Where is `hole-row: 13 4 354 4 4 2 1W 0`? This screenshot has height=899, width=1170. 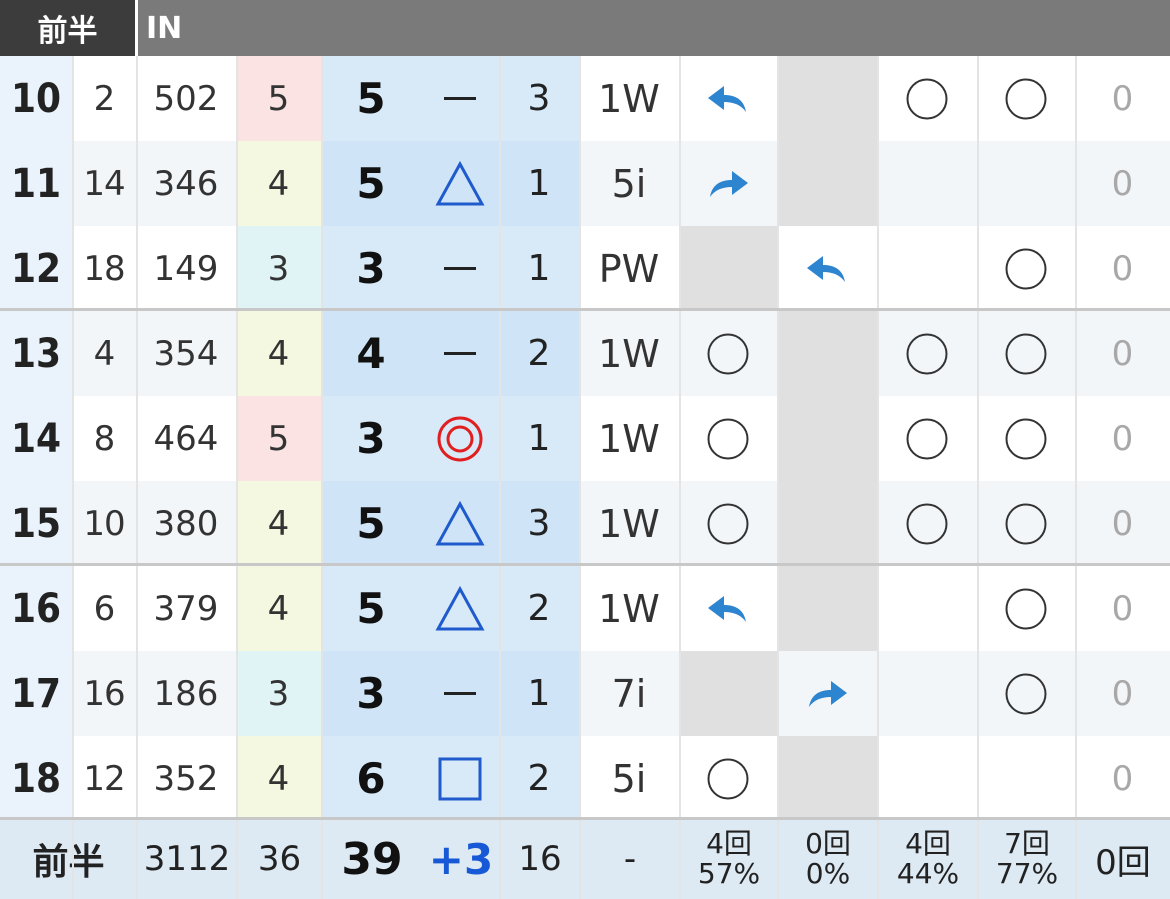 hole-row: 13 4 354 4 4 2 1W 0 is located at coordinates (585, 353).